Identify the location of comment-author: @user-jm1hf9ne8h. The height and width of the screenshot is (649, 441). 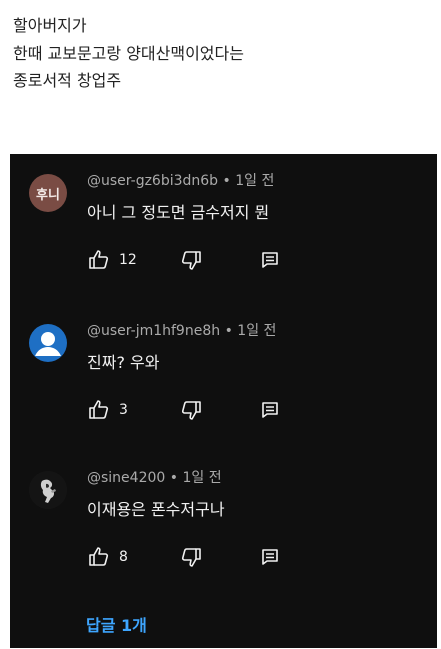
(153, 331).